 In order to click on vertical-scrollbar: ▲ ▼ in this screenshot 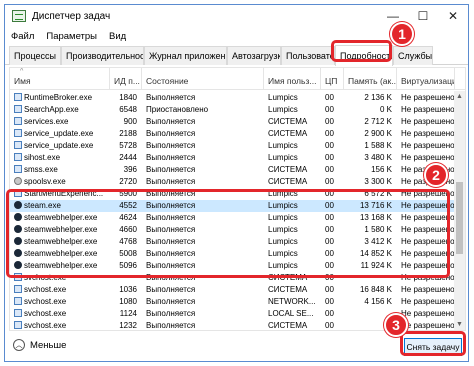, I will do `click(459, 210)`.